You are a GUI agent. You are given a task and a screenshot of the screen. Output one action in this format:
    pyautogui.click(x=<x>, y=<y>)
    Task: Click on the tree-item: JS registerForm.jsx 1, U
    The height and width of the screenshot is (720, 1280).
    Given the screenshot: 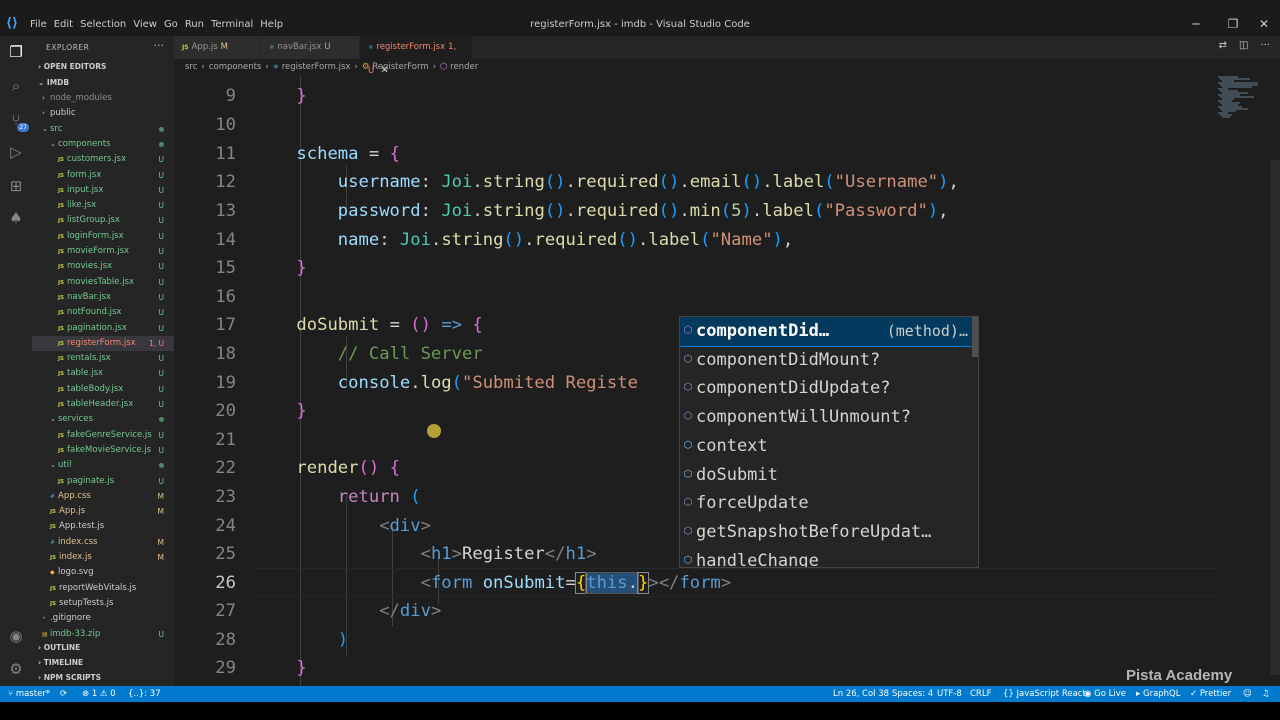 What is the action you would take?
    pyautogui.click(x=103, y=343)
    